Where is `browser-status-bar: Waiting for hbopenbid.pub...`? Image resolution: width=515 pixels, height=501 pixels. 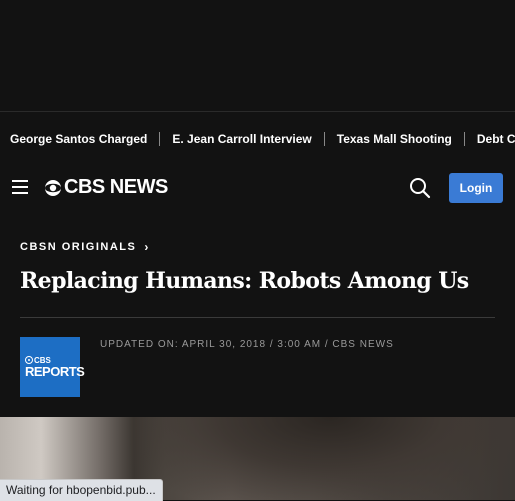
browser-status-bar: Waiting for hbopenbid.pub... is located at coordinates (81, 490).